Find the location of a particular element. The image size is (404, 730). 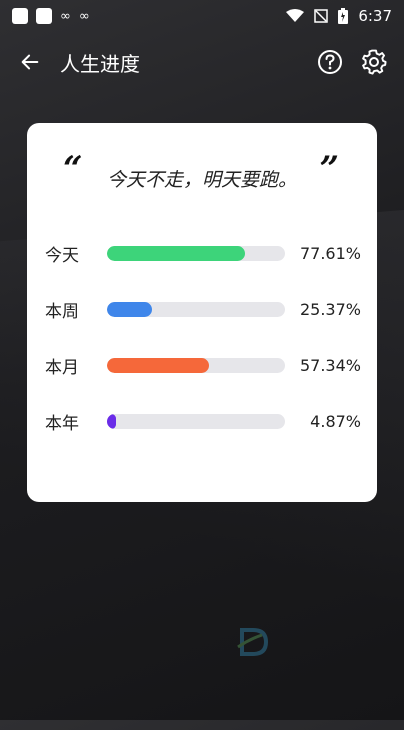

progress-value: 4.87% is located at coordinates (335, 421).